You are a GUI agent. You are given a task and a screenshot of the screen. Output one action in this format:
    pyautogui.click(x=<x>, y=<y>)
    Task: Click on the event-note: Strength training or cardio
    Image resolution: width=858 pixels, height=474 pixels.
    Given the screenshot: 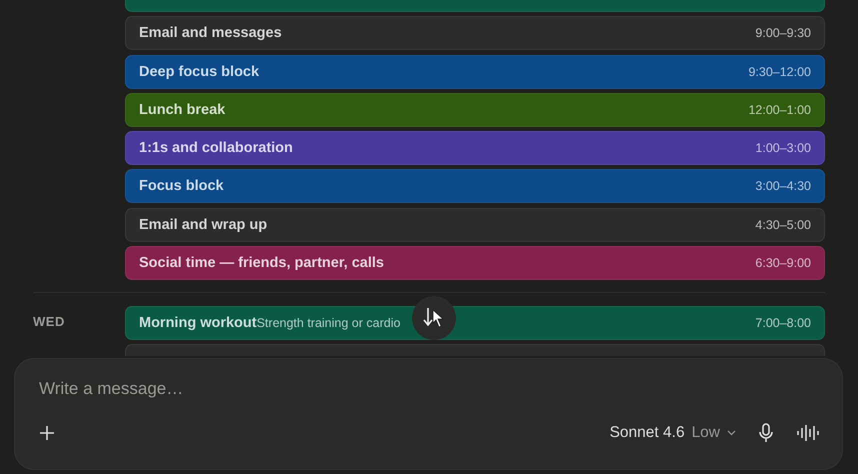 What is the action you would take?
    pyautogui.click(x=328, y=323)
    